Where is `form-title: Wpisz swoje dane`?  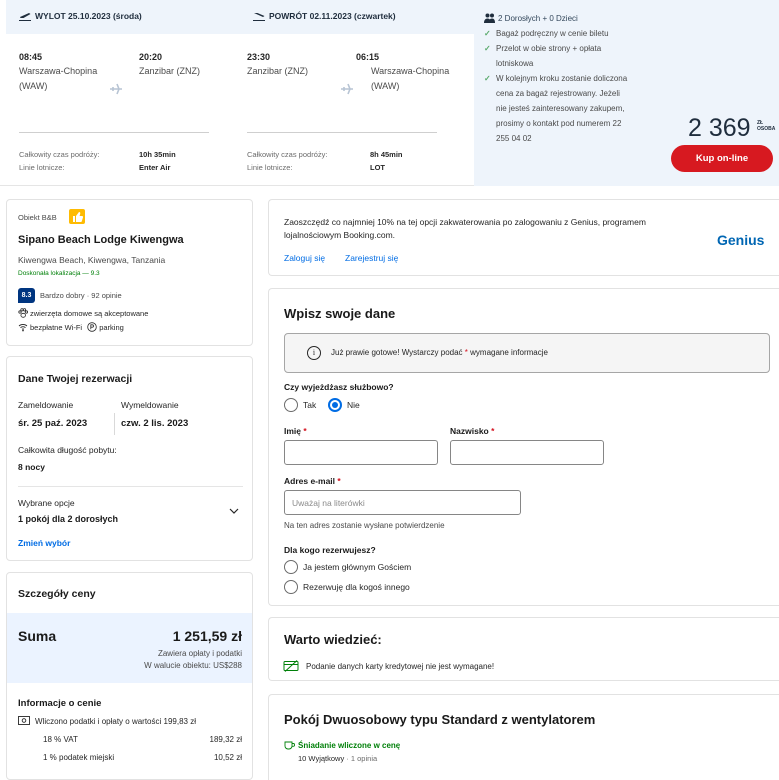
form-title: Wpisz swoje dane is located at coordinates (340, 313).